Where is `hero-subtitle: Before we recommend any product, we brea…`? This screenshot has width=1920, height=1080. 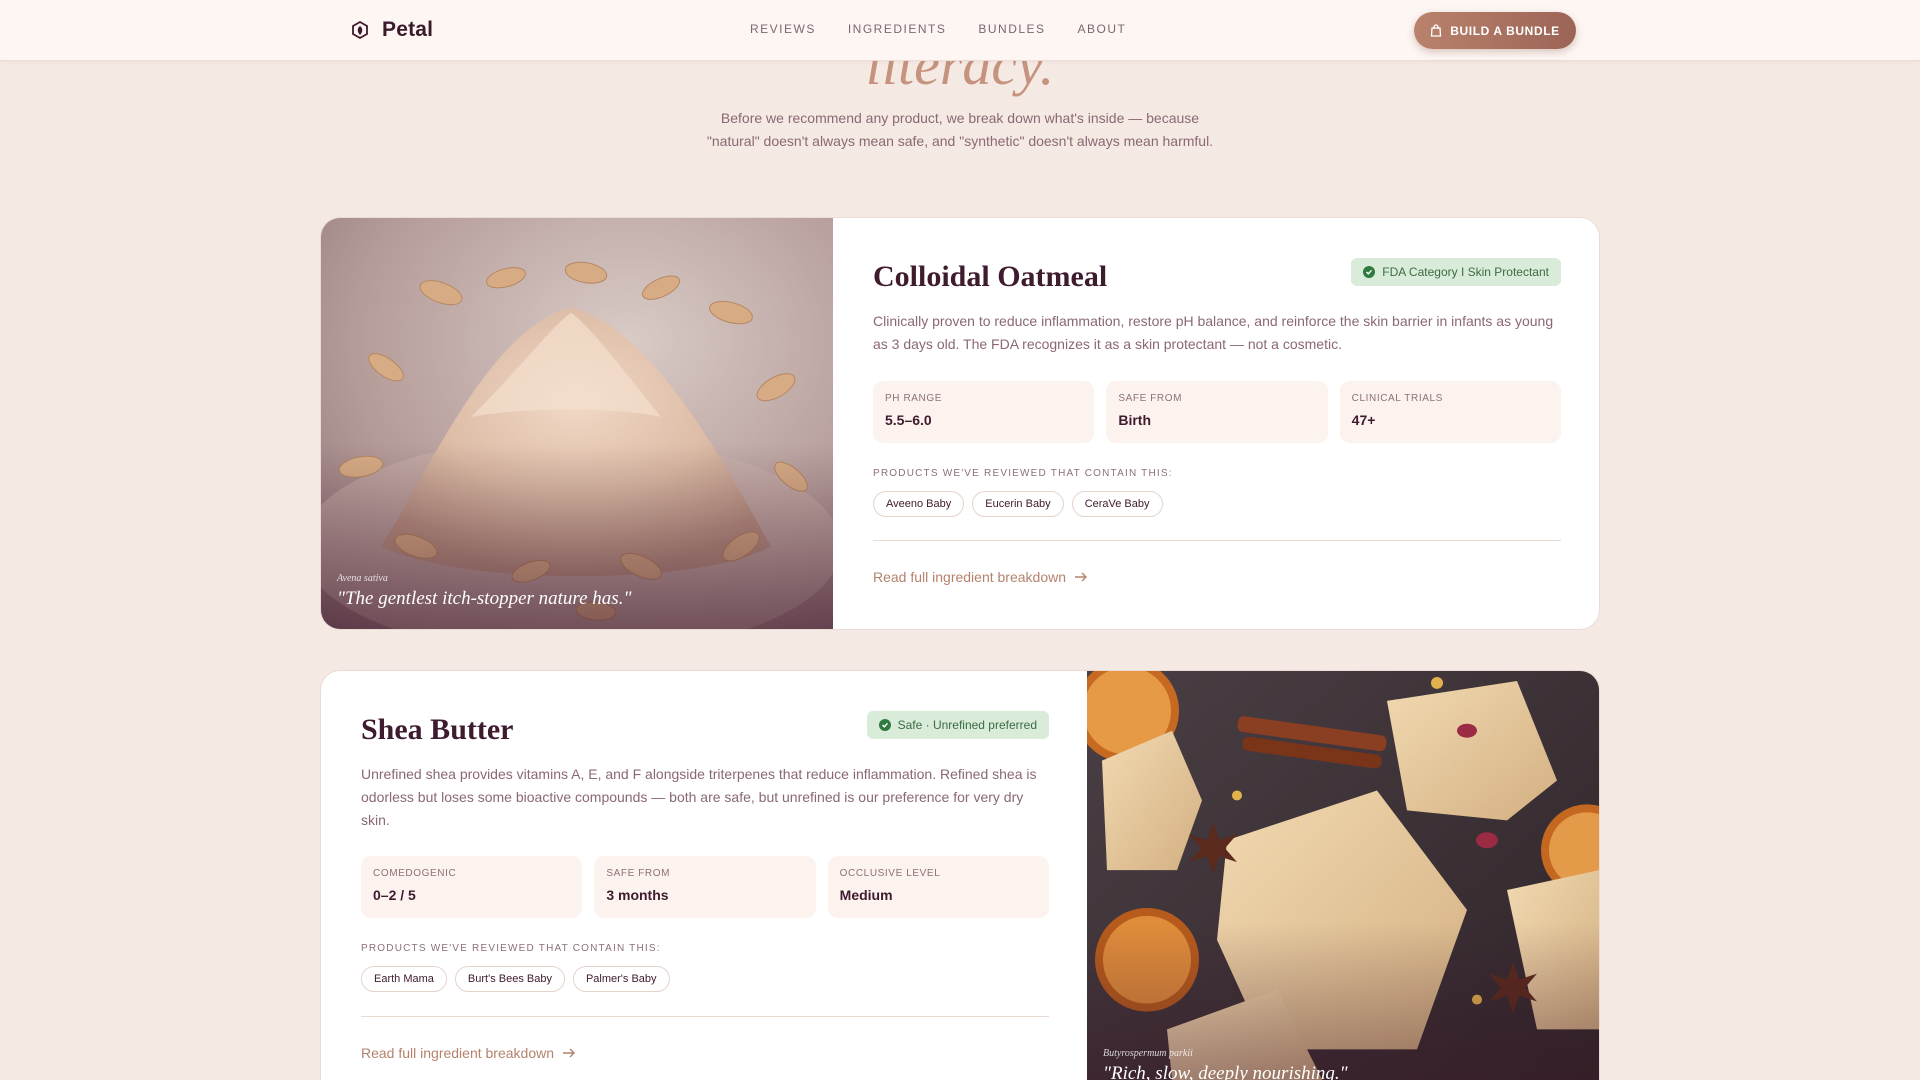 hero-subtitle: Before we recommend any product, we brea… is located at coordinates (960, 130).